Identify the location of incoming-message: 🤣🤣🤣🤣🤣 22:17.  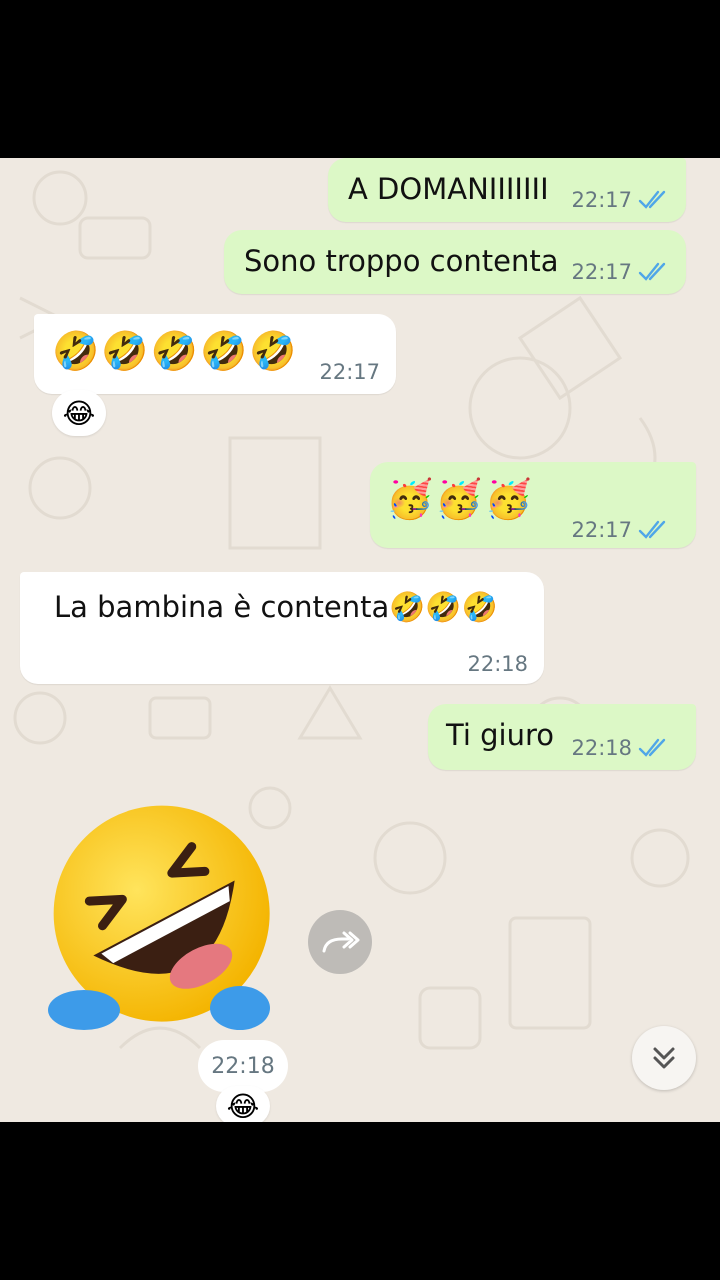
(215, 354).